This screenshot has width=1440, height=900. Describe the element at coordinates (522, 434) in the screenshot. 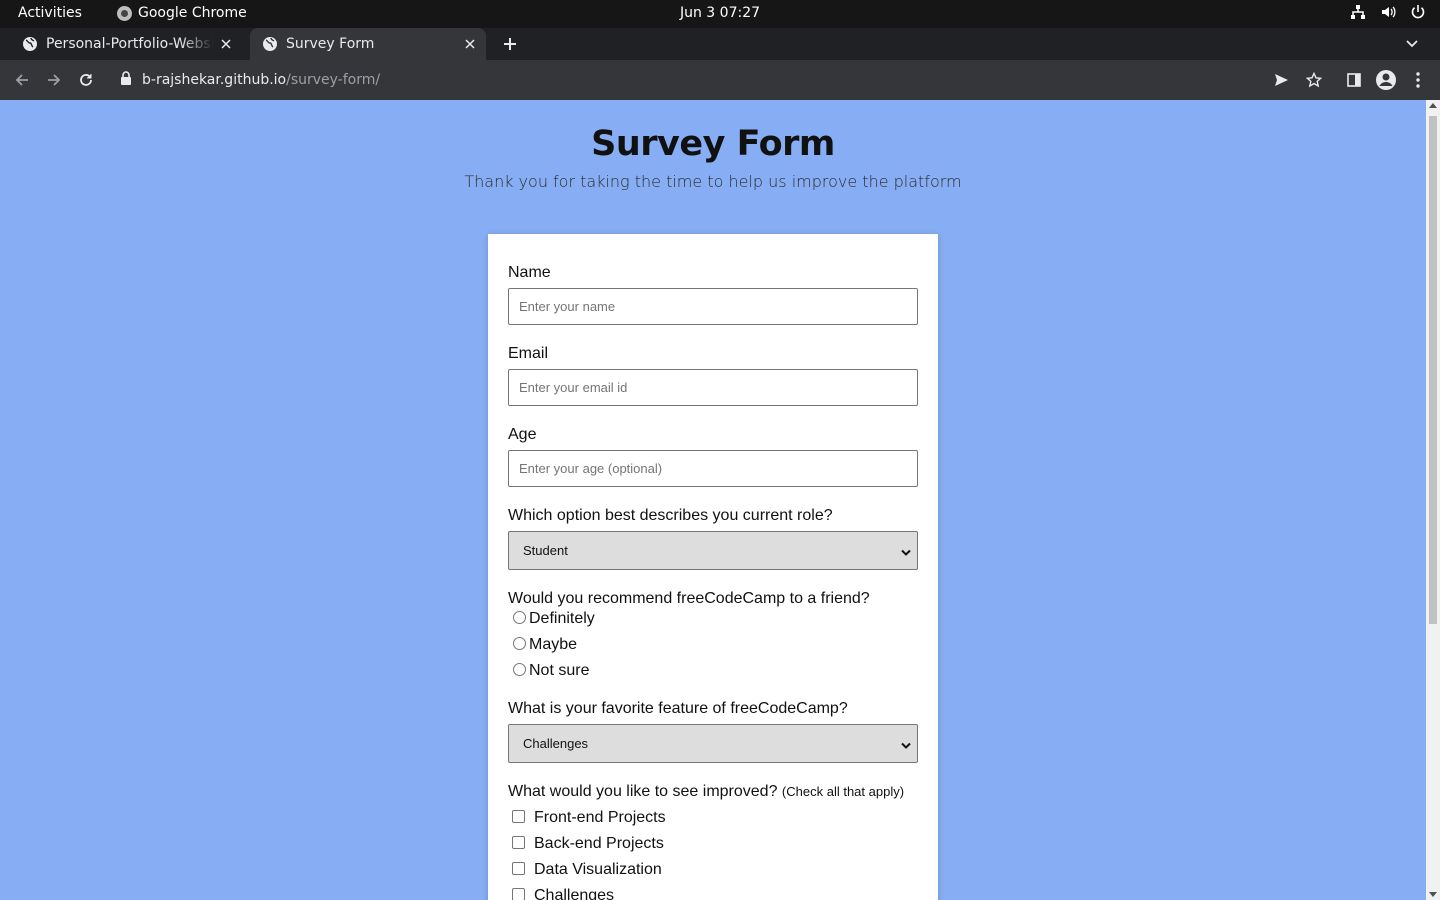

I see `age-label: Age` at that location.